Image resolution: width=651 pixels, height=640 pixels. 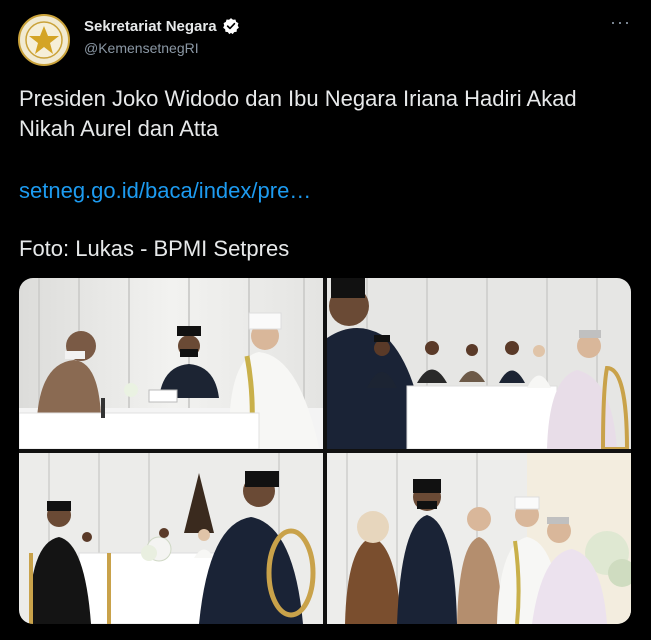 I want to click on photo-1-image, so click(x=171, y=363).